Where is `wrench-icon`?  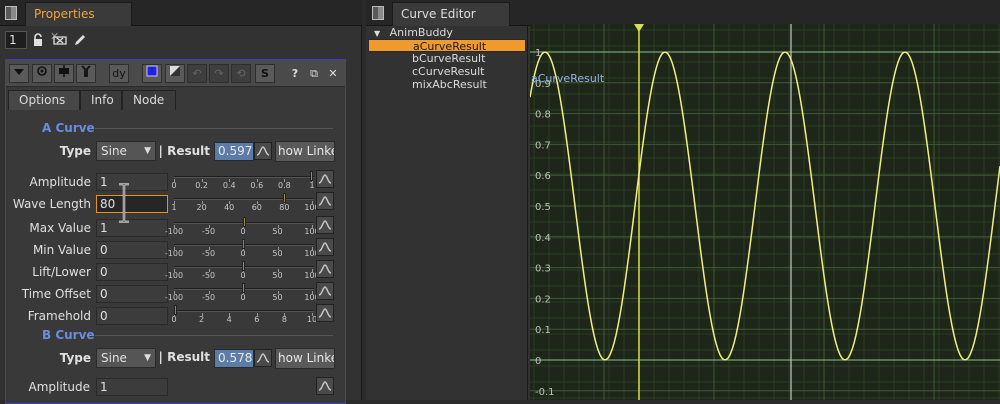 wrench-icon is located at coordinates (86, 73).